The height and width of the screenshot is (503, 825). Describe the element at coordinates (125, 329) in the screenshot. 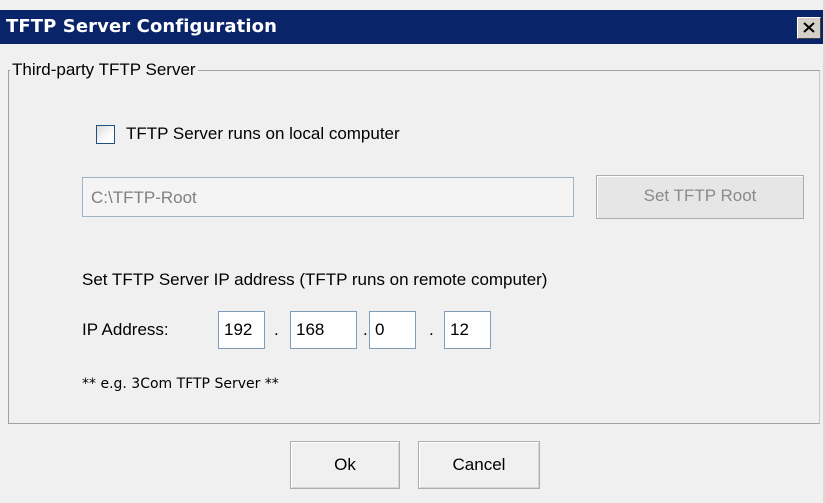

I see `ip-address-label: IP Address:` at that location.